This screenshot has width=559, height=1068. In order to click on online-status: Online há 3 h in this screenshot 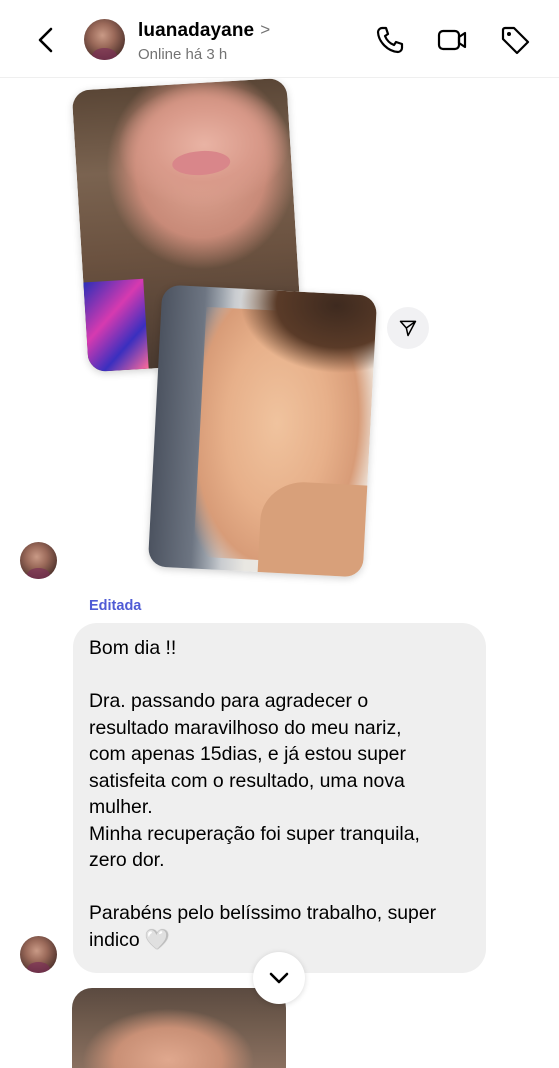, I will do `click(183, 54)`.